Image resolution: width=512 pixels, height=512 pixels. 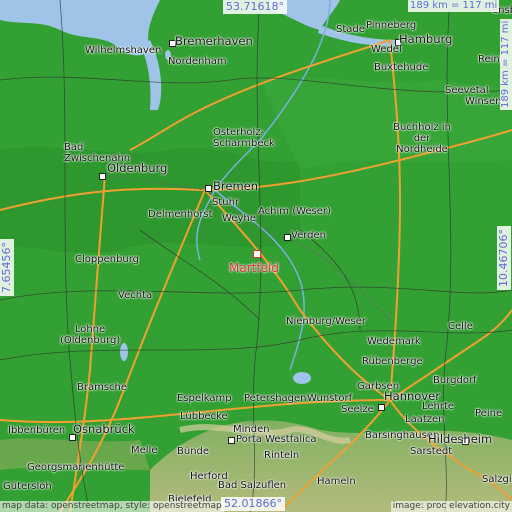 What do you see at coordinates (336, 481) in the screenshot?
I see `city-label: Hameln` at bounding box center [336, 481].